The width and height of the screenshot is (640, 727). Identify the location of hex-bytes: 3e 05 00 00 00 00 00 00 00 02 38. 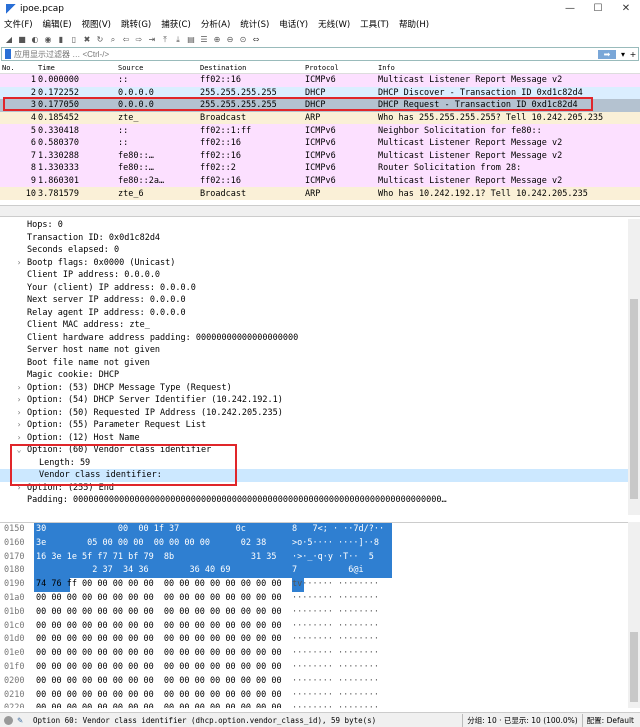
(163, 543).